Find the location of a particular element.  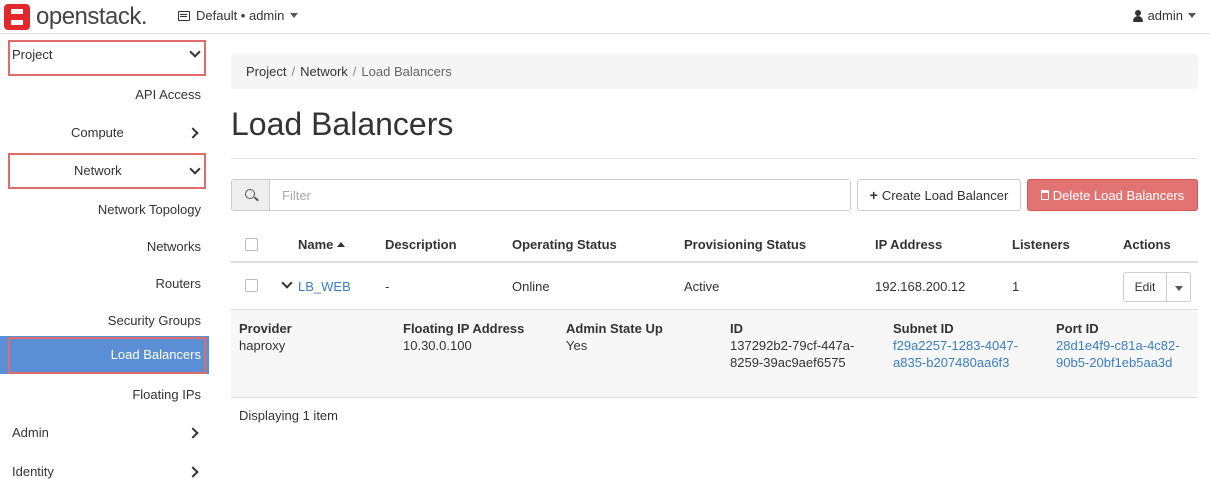

column-operating-status: Operating Status is located at coordinates (564, 244).